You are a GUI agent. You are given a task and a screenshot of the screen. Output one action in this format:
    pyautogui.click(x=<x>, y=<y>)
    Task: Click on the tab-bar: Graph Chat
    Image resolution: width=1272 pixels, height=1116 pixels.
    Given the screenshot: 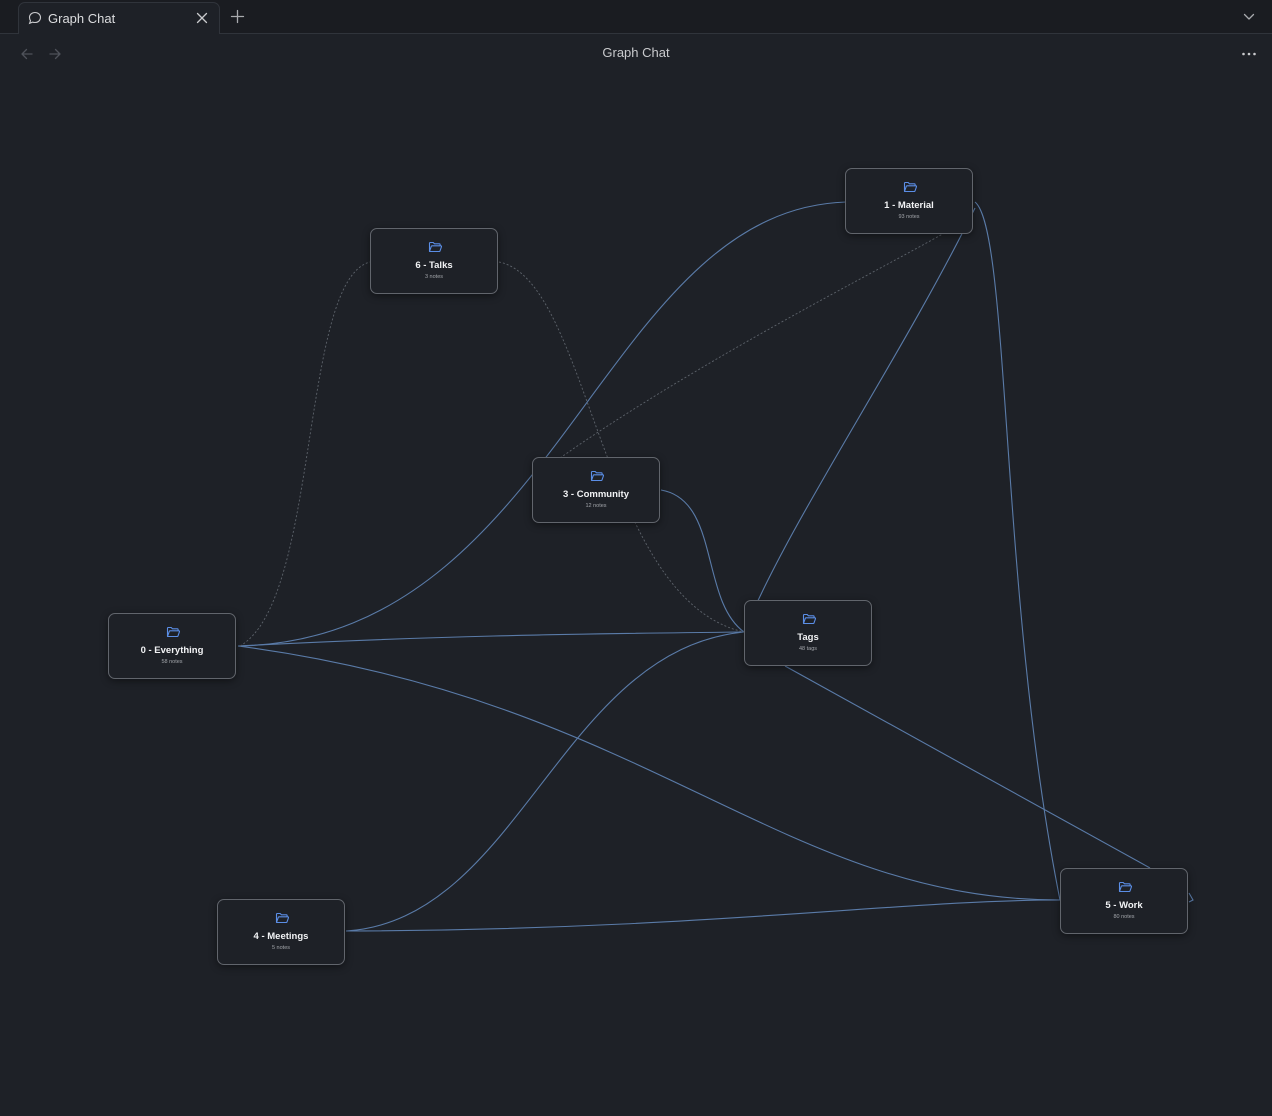 What is the action you would take?
    pyautogui.click(x=636, y=17)
    